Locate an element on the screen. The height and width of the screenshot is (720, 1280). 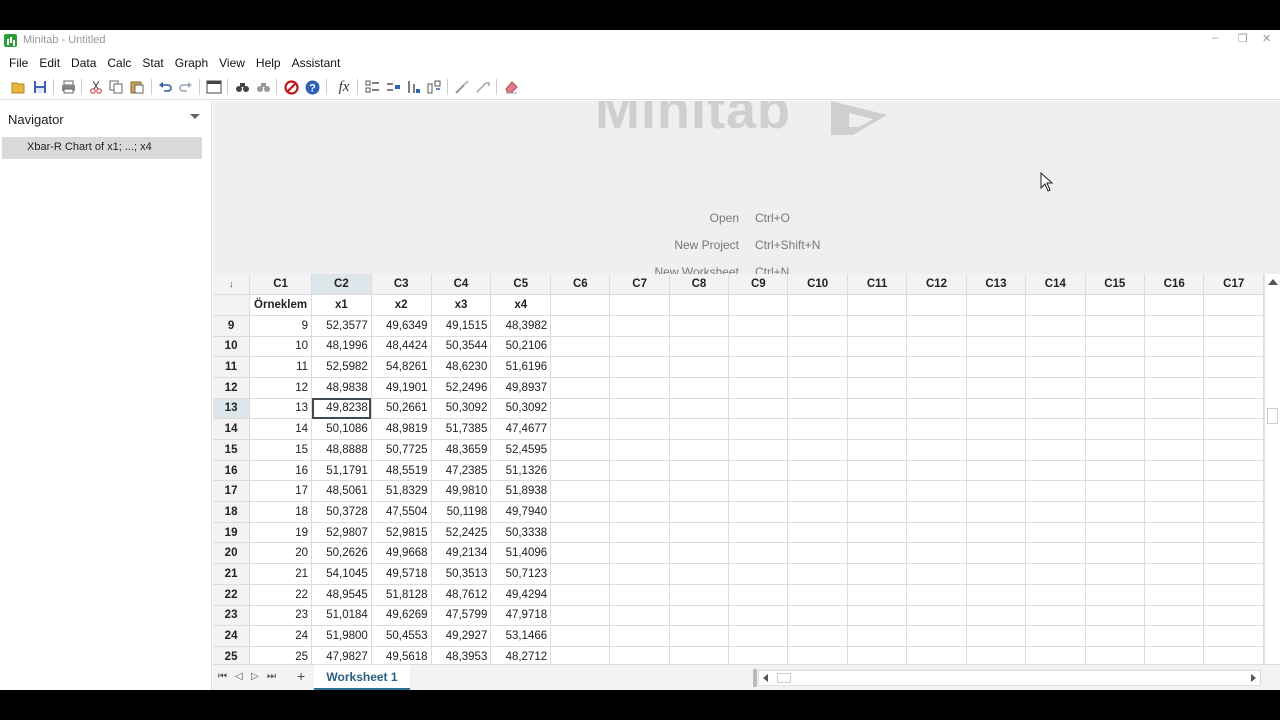
column-header-c2: C2 is located at coordinates (341, 285).